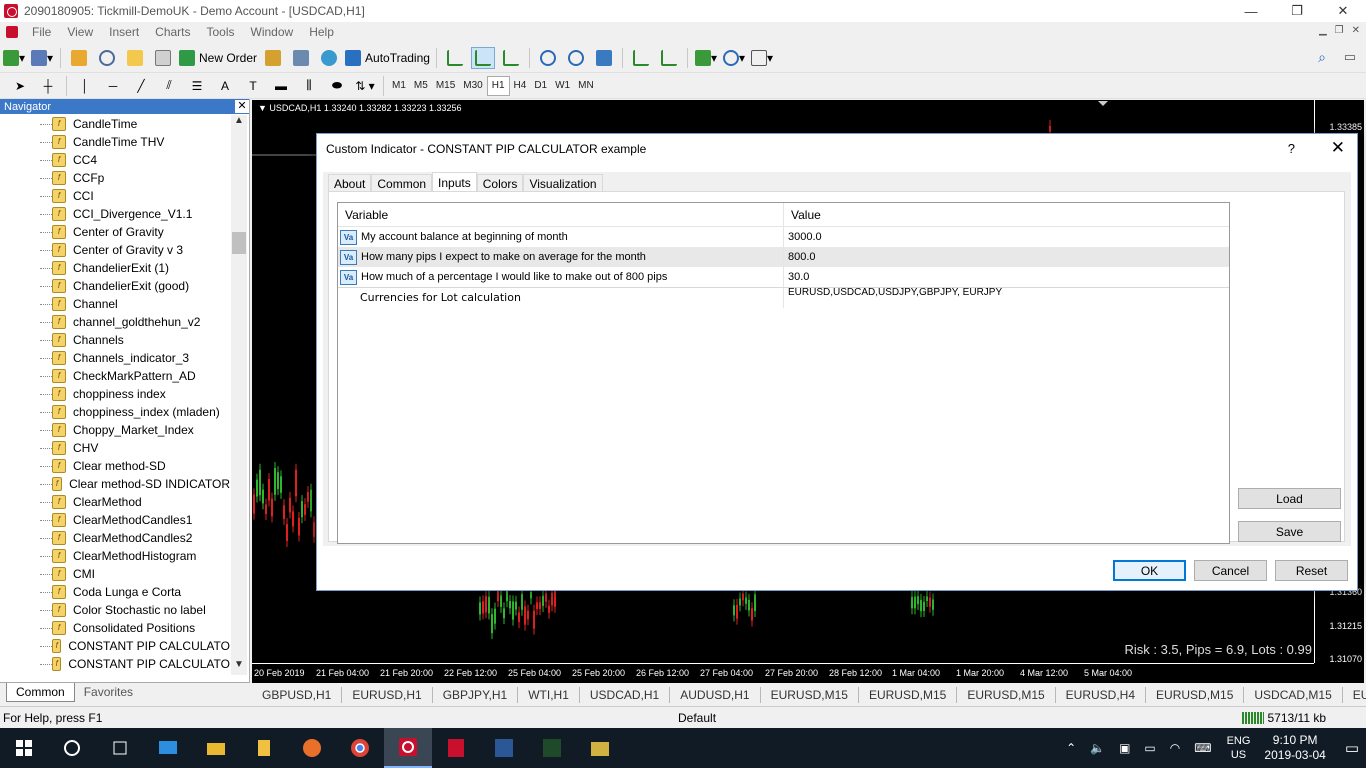 The height and width of the screenshot is (768, 1366). I want to click on menu-help: Help, so click(321, 32).